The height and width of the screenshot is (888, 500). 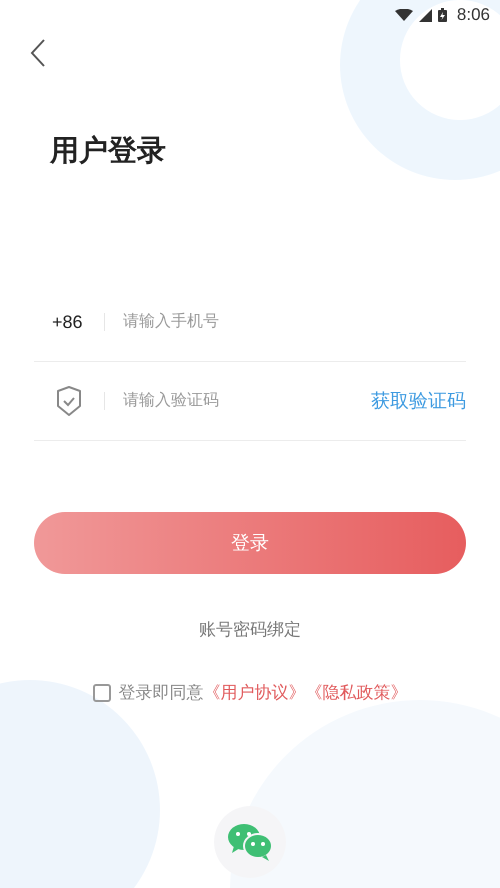 I want to click on shield-check-icon, so click(x=69, y=401).